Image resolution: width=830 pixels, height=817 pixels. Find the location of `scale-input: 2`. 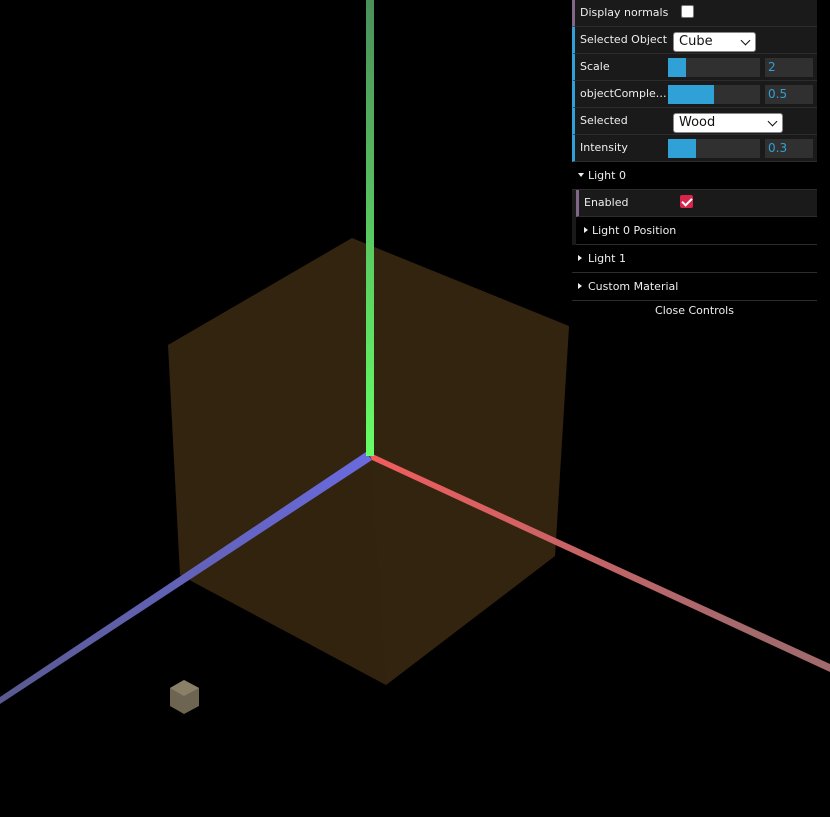

scale-input: 2 is located at coordinates (789, 67).